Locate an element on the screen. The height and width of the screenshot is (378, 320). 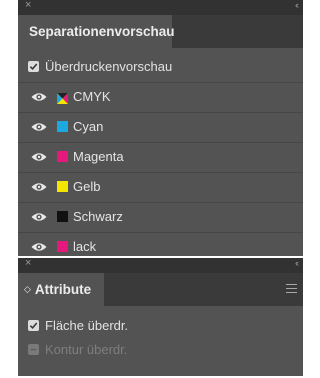
fill-overprint-label: Fläche überdr. is located at coordinates (87, 325).